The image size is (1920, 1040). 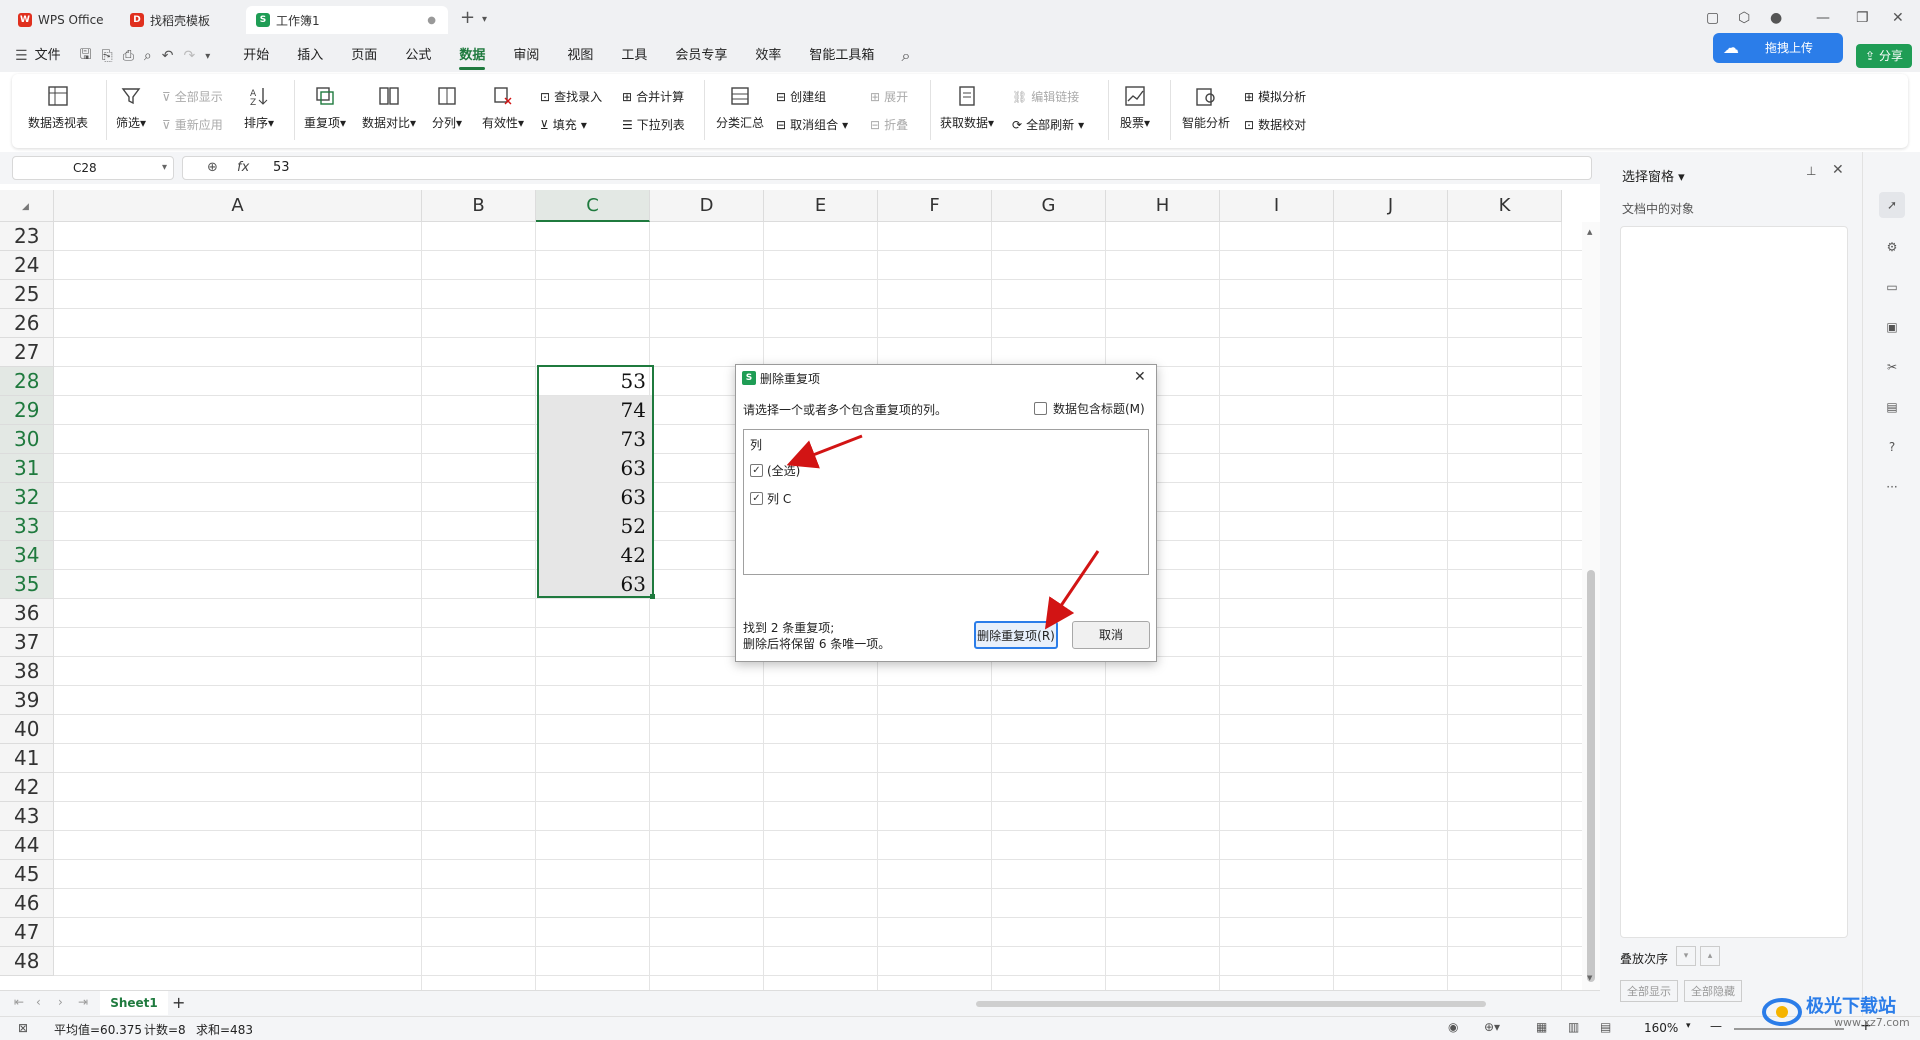 I want to click on fill-handle, so click(x=652, y=596).